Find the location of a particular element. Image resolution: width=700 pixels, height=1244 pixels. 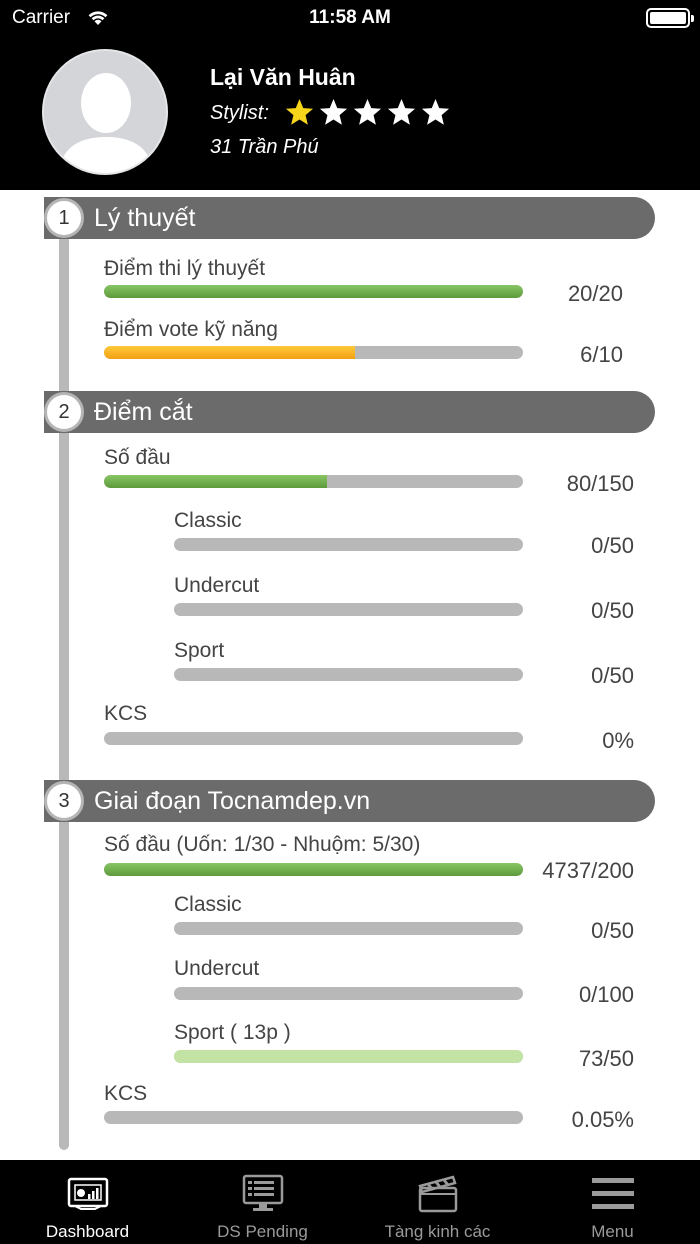

avatar is located at coordinates (105, 112).